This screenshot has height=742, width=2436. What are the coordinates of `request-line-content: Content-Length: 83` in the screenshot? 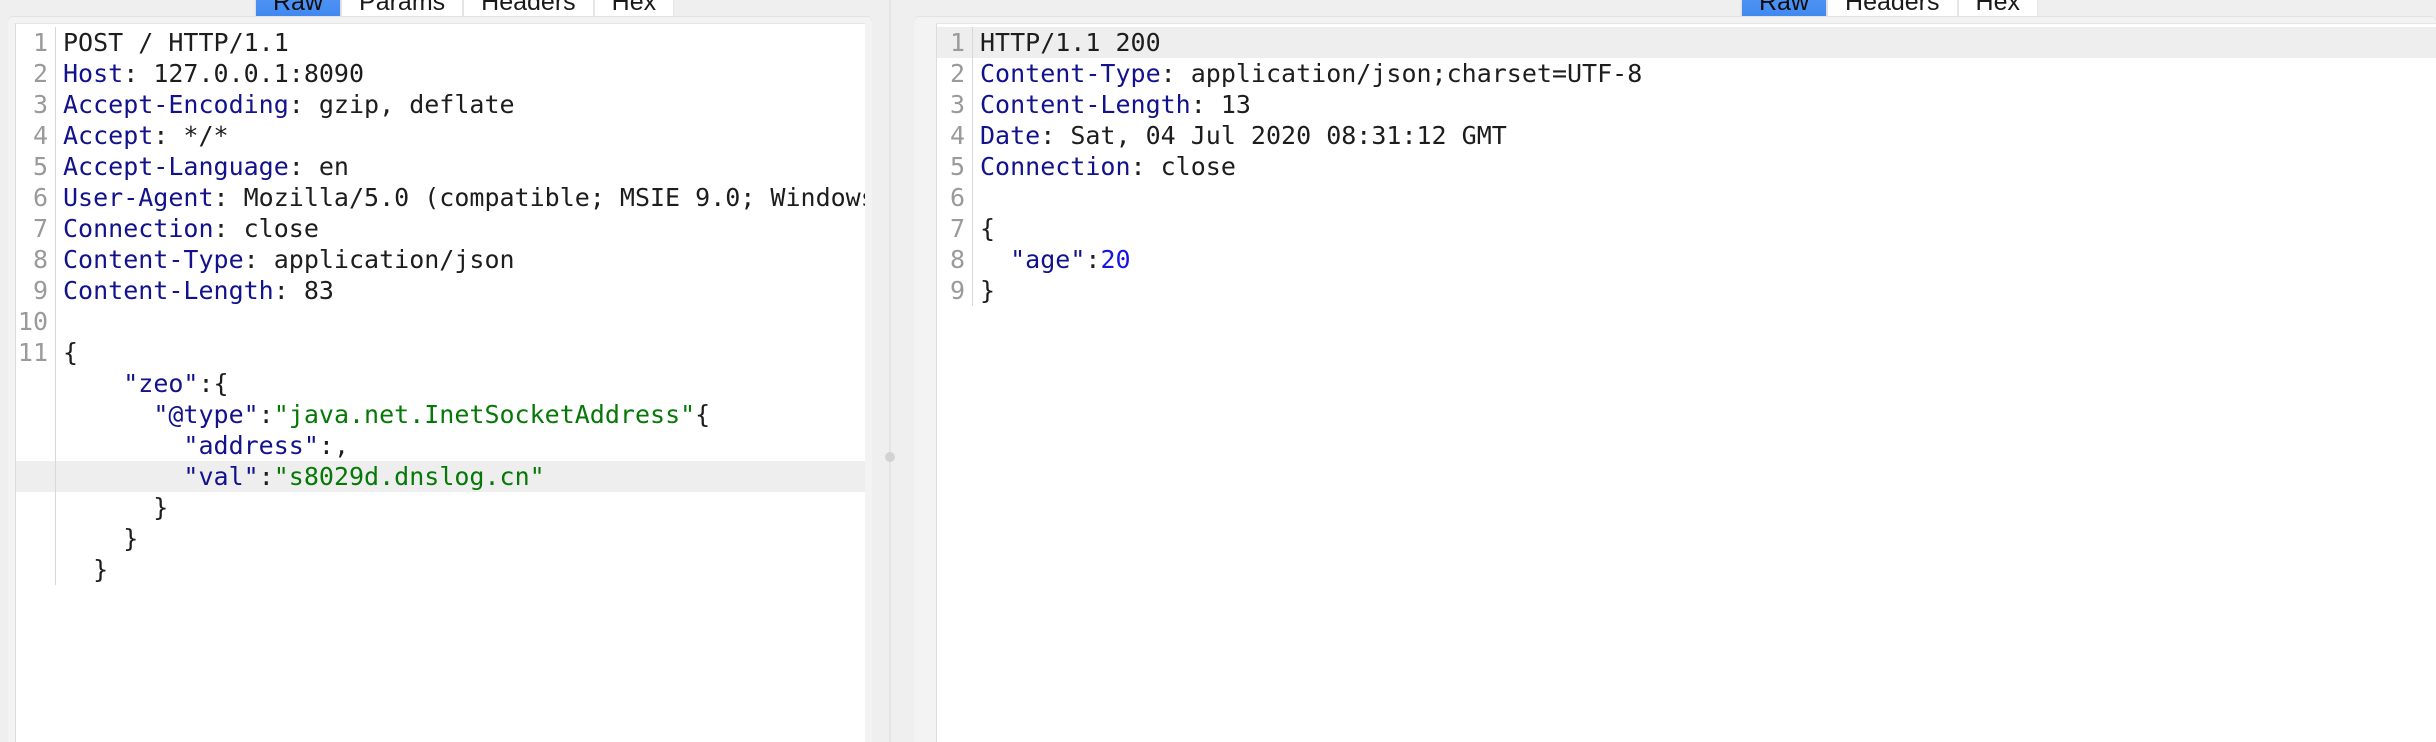 It's located at (460, 290).